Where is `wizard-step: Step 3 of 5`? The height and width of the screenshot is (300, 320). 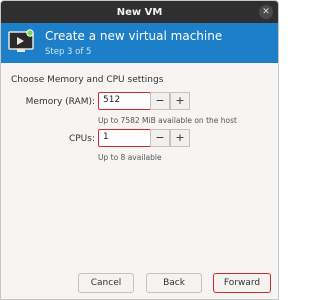 wizard-step: Step 3 of 5 is located at coordinates (68, 52).